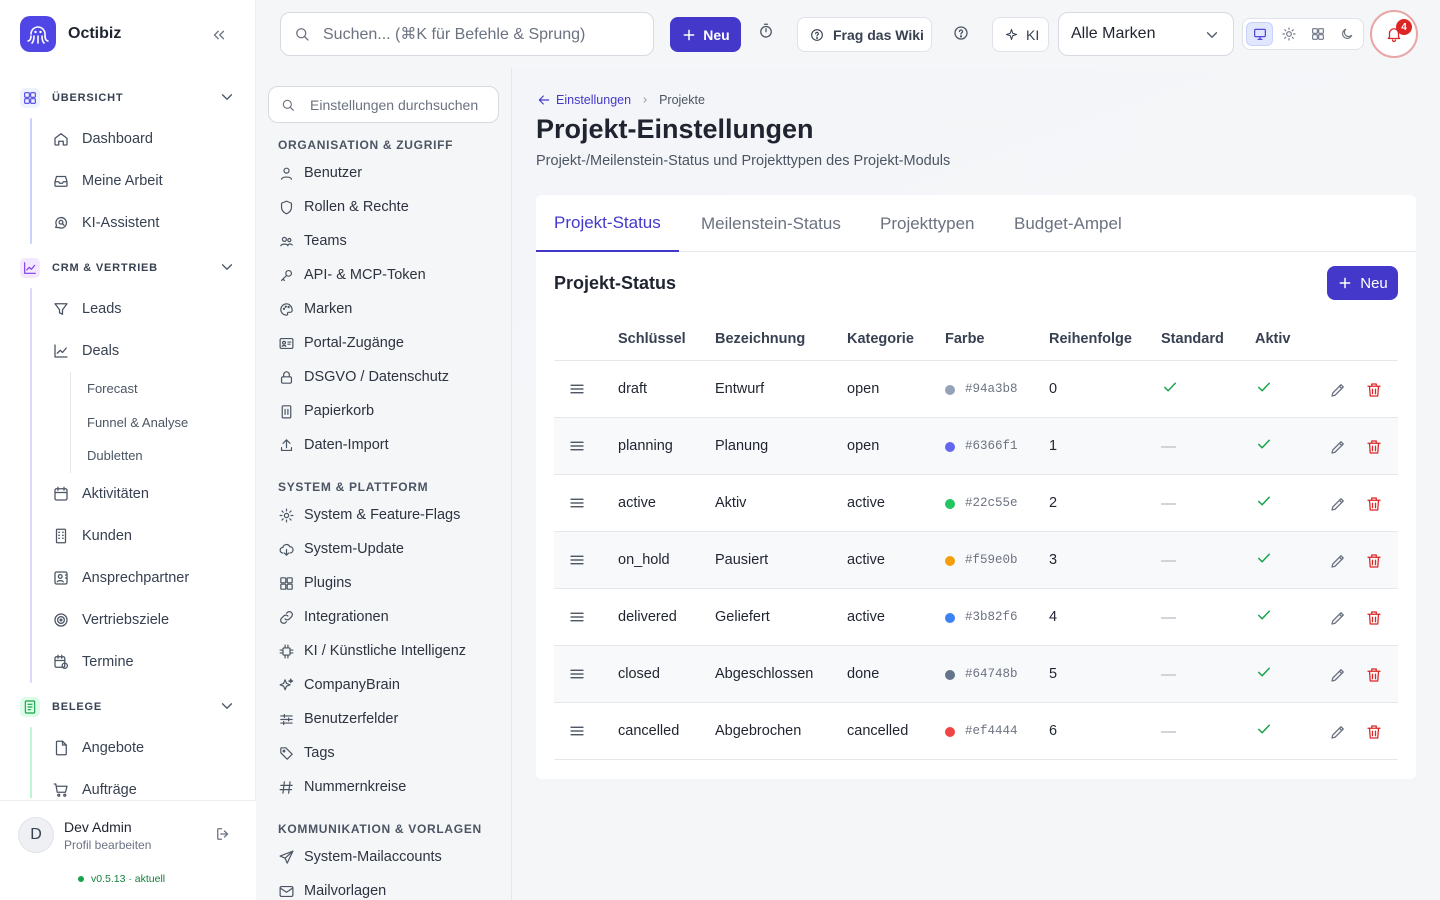 Image resolution: width=1440 pixels, height=900 pixels. Describe the element at coordinates (128, 536) in the screenshot. I see `sidebar-item-kunden: Kunden` at that location.